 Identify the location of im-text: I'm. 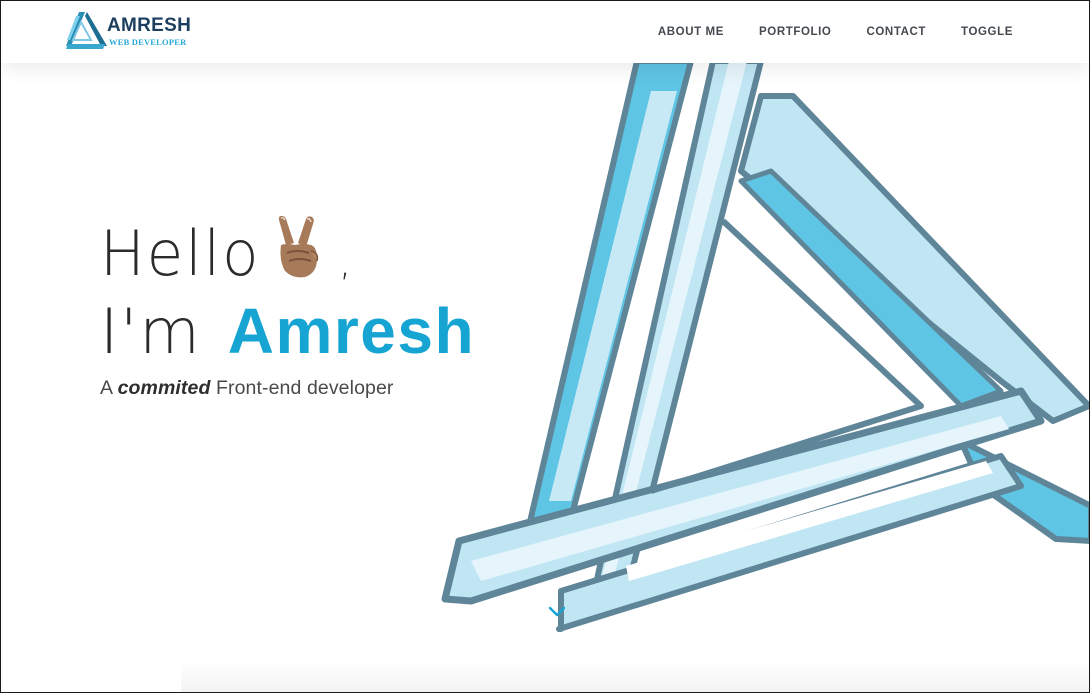
(151, 331).